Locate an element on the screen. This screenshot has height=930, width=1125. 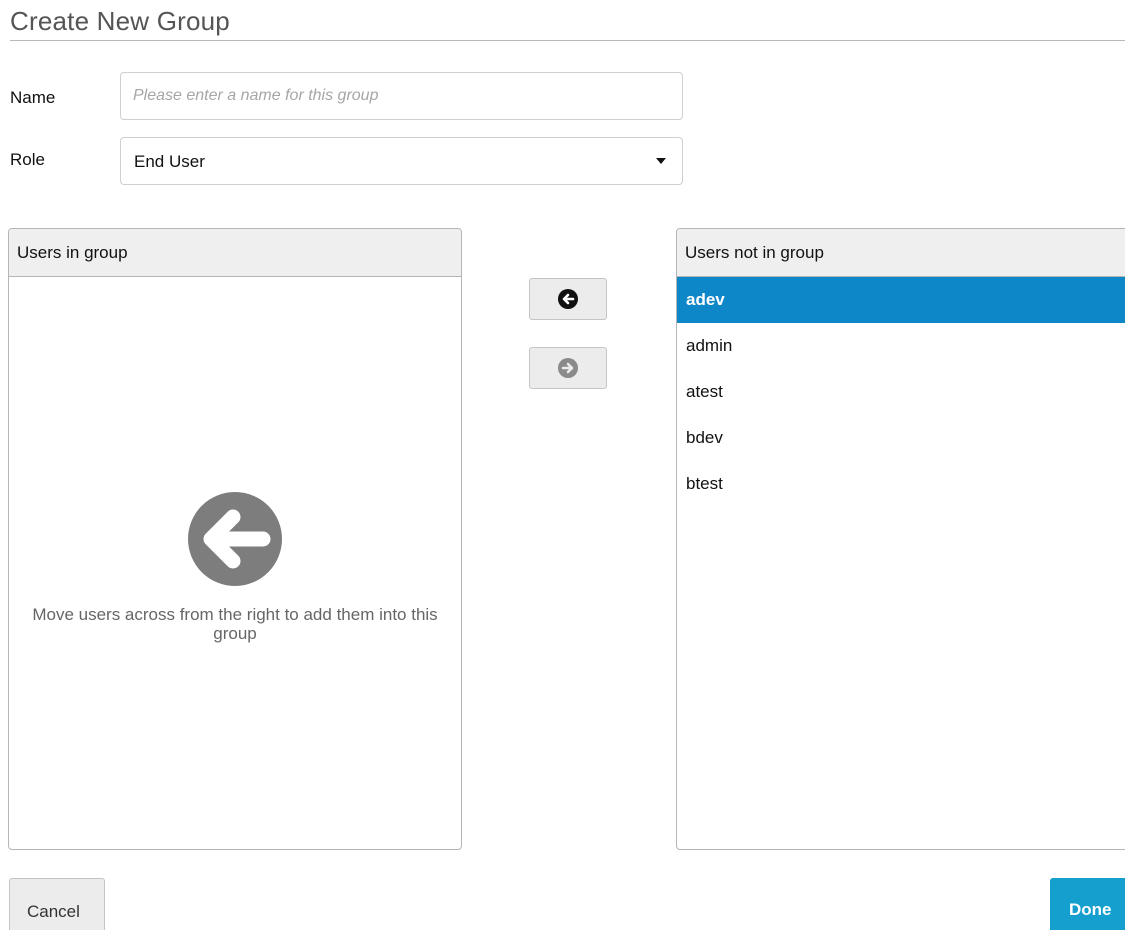
caret-down-icon is located at coordinates (661, 161).